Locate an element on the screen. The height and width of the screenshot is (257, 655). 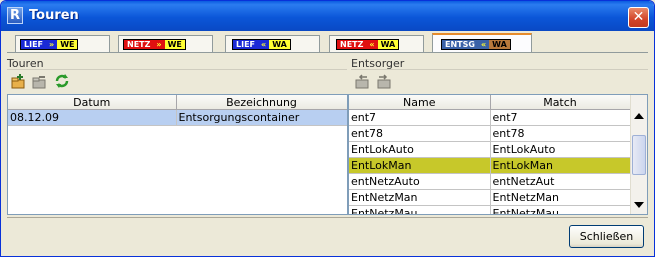
cell-name: ent78 is located at coordinates (420, 133).